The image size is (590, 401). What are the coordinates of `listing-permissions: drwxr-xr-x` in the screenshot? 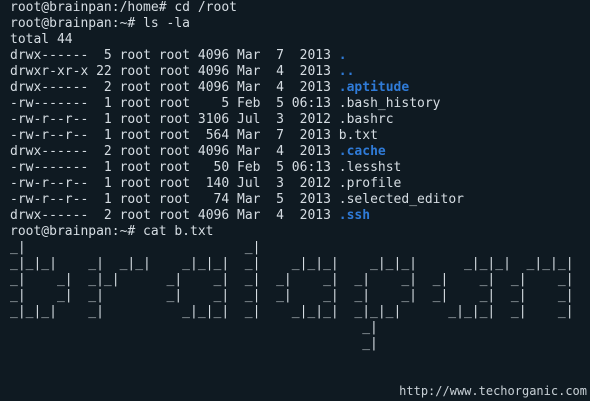 It's located at (49, 71).